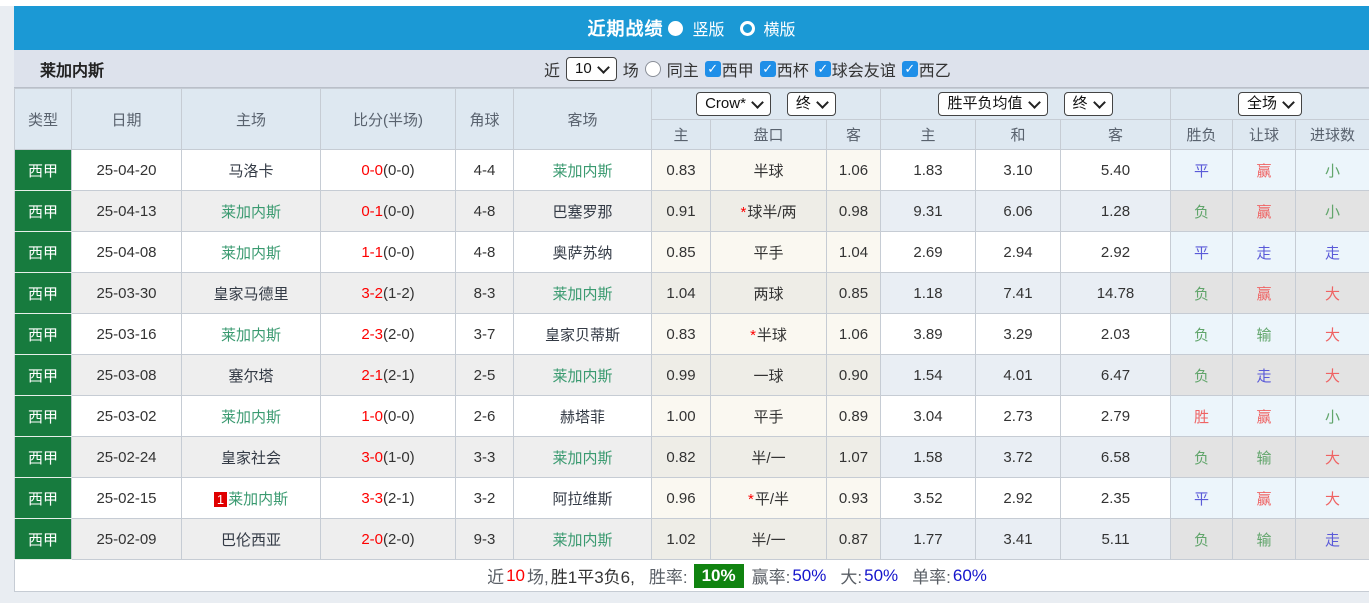 The width and height of the screenshot is (1369, 603). What do you see at coordinates (681, 252) in the screenshot?
I see `cell-home-odds: 0.85` at bounding box center [681, 252].